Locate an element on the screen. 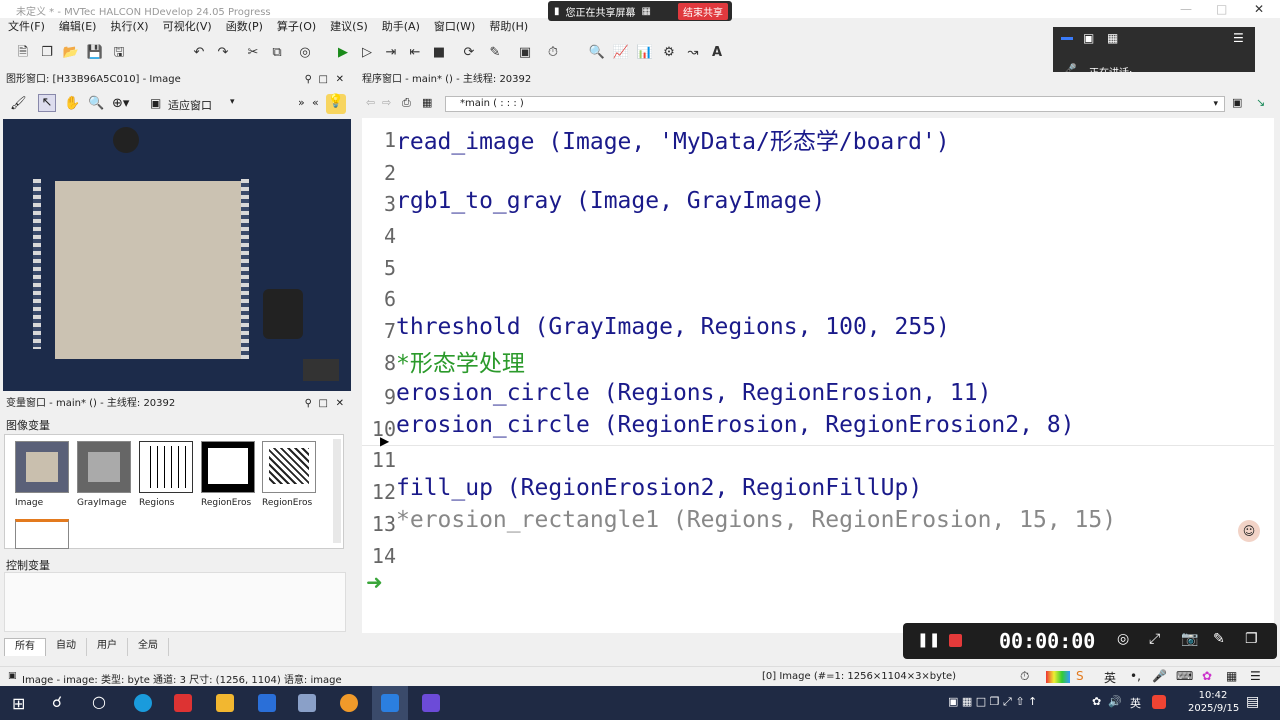 The height and width of the screenshot is (720, 1280). ime-indicator: 英 is located at coordinates (1135, 703).